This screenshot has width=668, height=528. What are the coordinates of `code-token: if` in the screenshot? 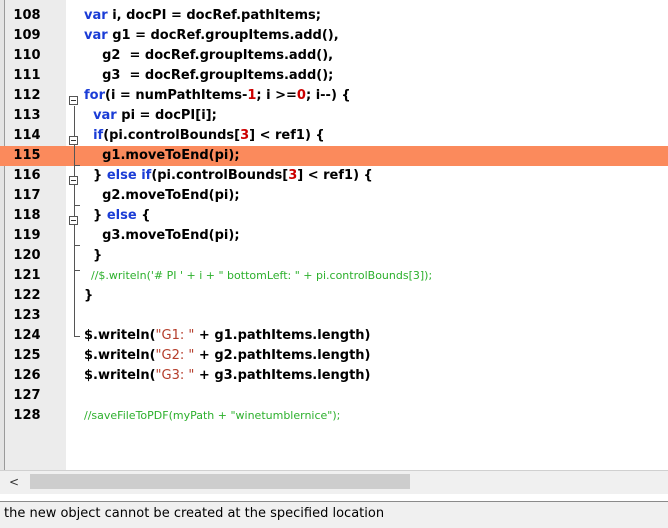 It's located at (98, 135).